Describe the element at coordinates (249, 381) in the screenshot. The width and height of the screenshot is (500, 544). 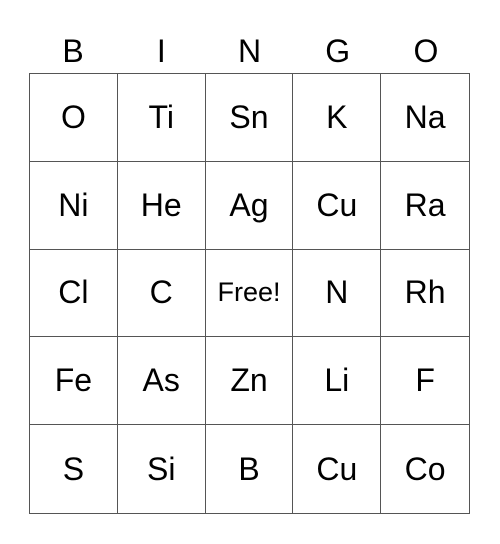
I see `bingo-cell: Zn` at that location.